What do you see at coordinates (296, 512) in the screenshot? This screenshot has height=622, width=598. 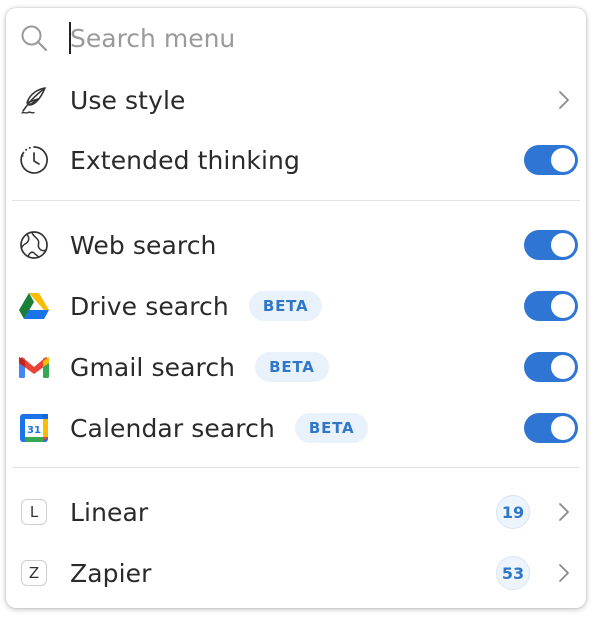 I see `menu-item-linear: L Linear 19` at bounding box center [296, 512].